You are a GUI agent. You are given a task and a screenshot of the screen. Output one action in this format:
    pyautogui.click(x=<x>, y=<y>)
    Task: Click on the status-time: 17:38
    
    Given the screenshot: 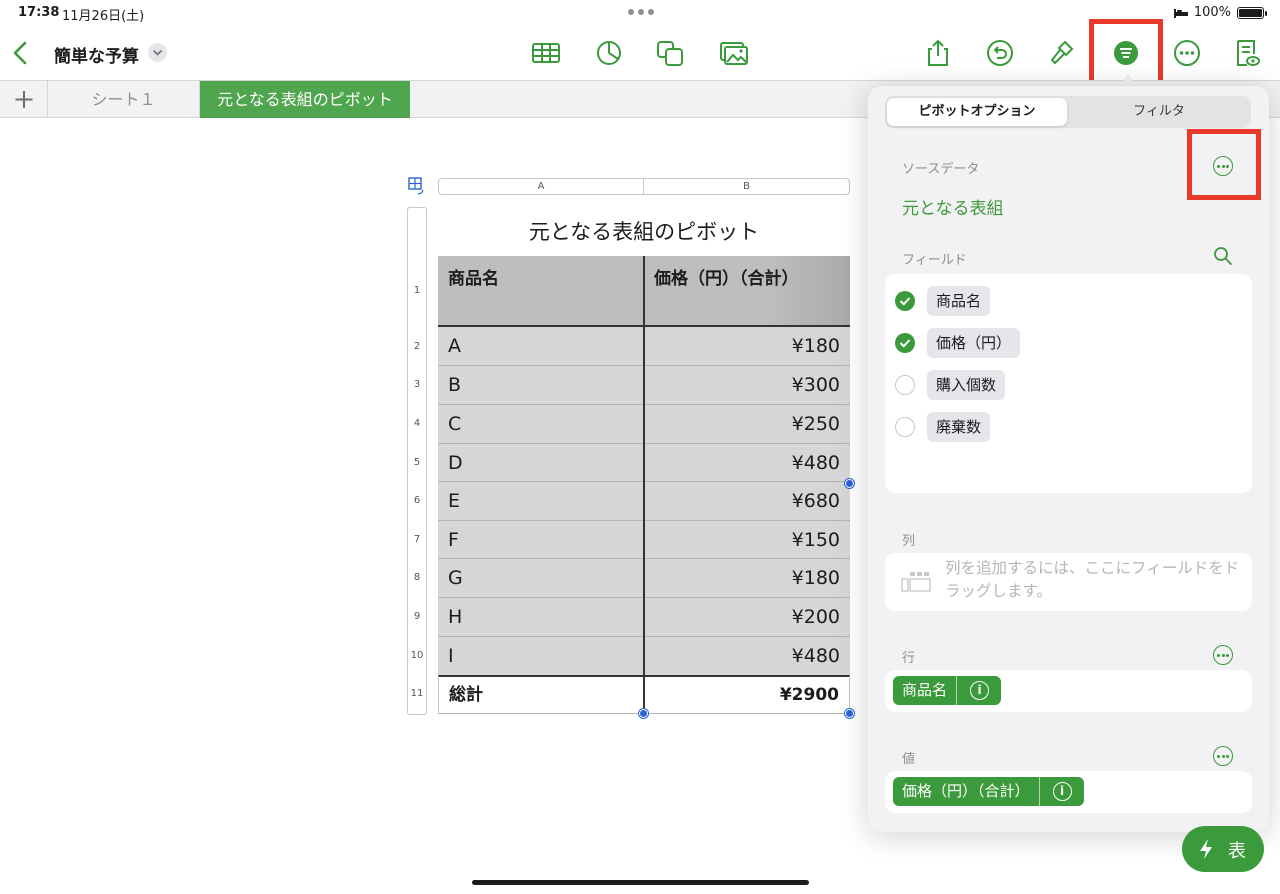 What is the action you would take?
    pyautogui.click(x=39, y=12)
    